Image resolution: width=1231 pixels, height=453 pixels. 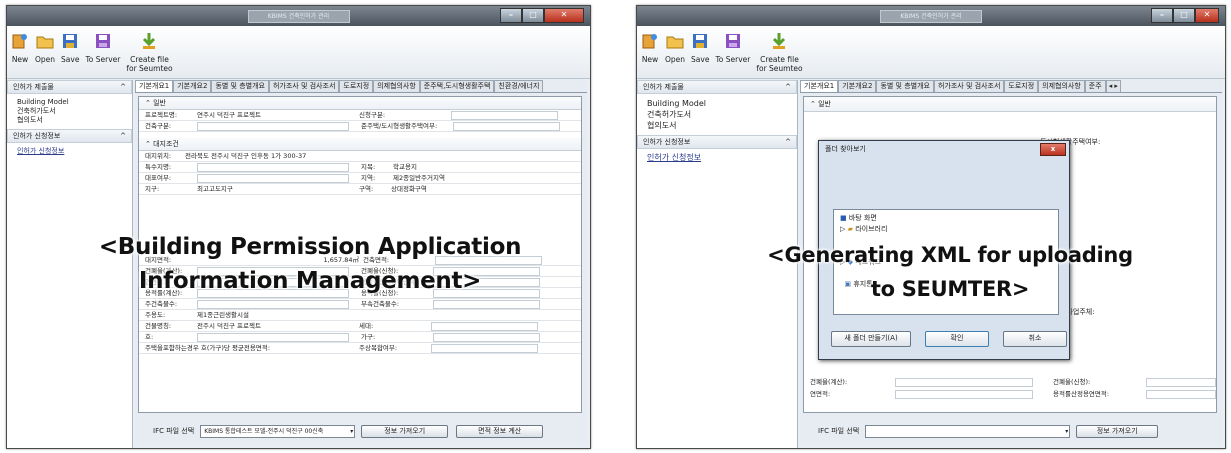 I want to click on create-file-label: Create file for Seumteo, so click(x=149, y=64).